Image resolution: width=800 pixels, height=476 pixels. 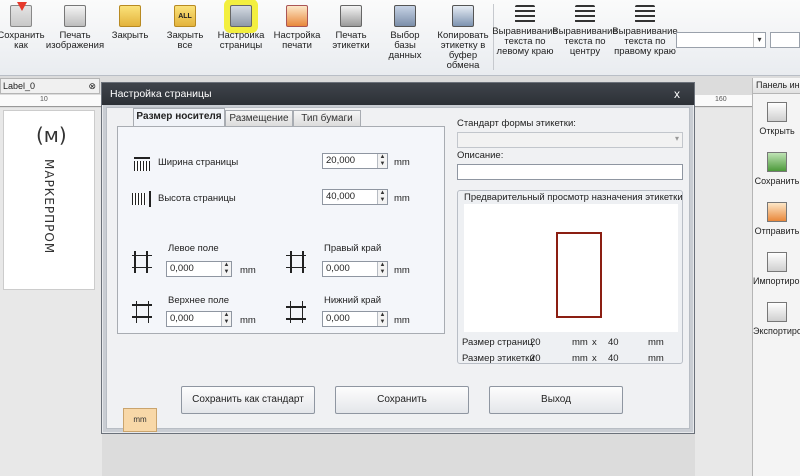 What do you see at coordinates (197, 198) in the screenshot?
I see `page-height-label: Высота страницы` at bounding box center [197, 198].